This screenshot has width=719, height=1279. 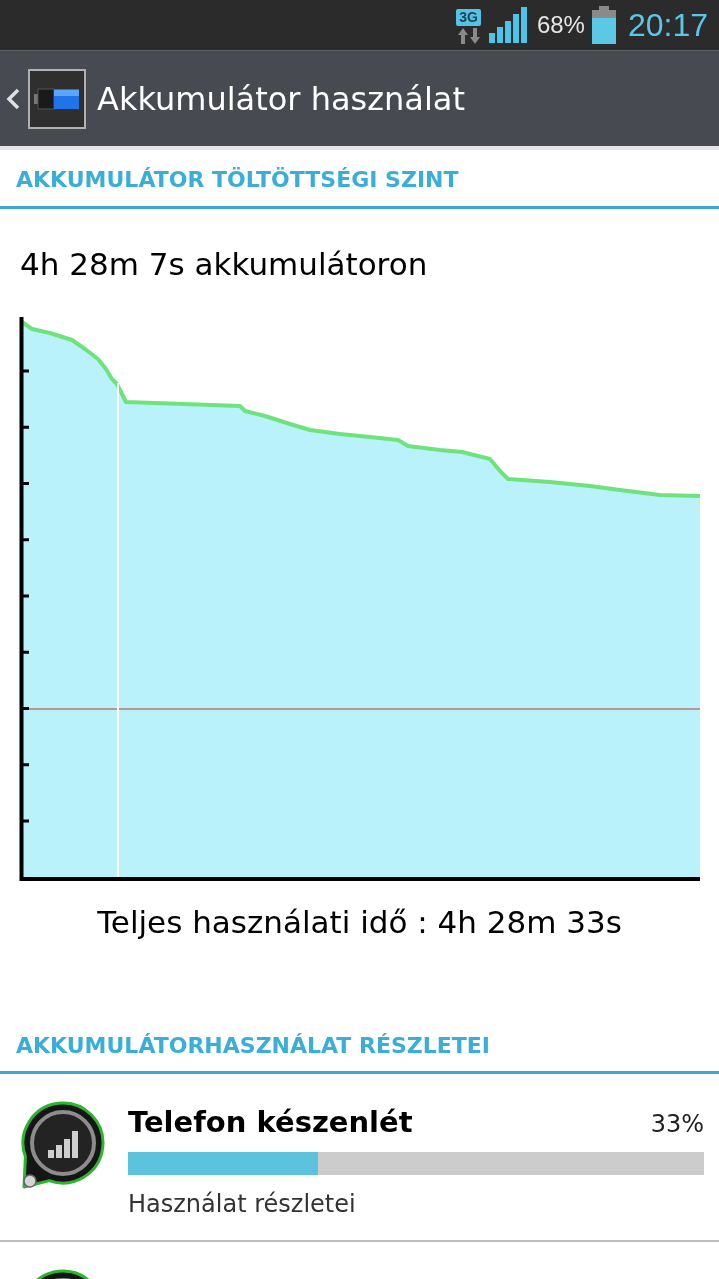 I want to click on back-icon, so click(x=13, y=98).